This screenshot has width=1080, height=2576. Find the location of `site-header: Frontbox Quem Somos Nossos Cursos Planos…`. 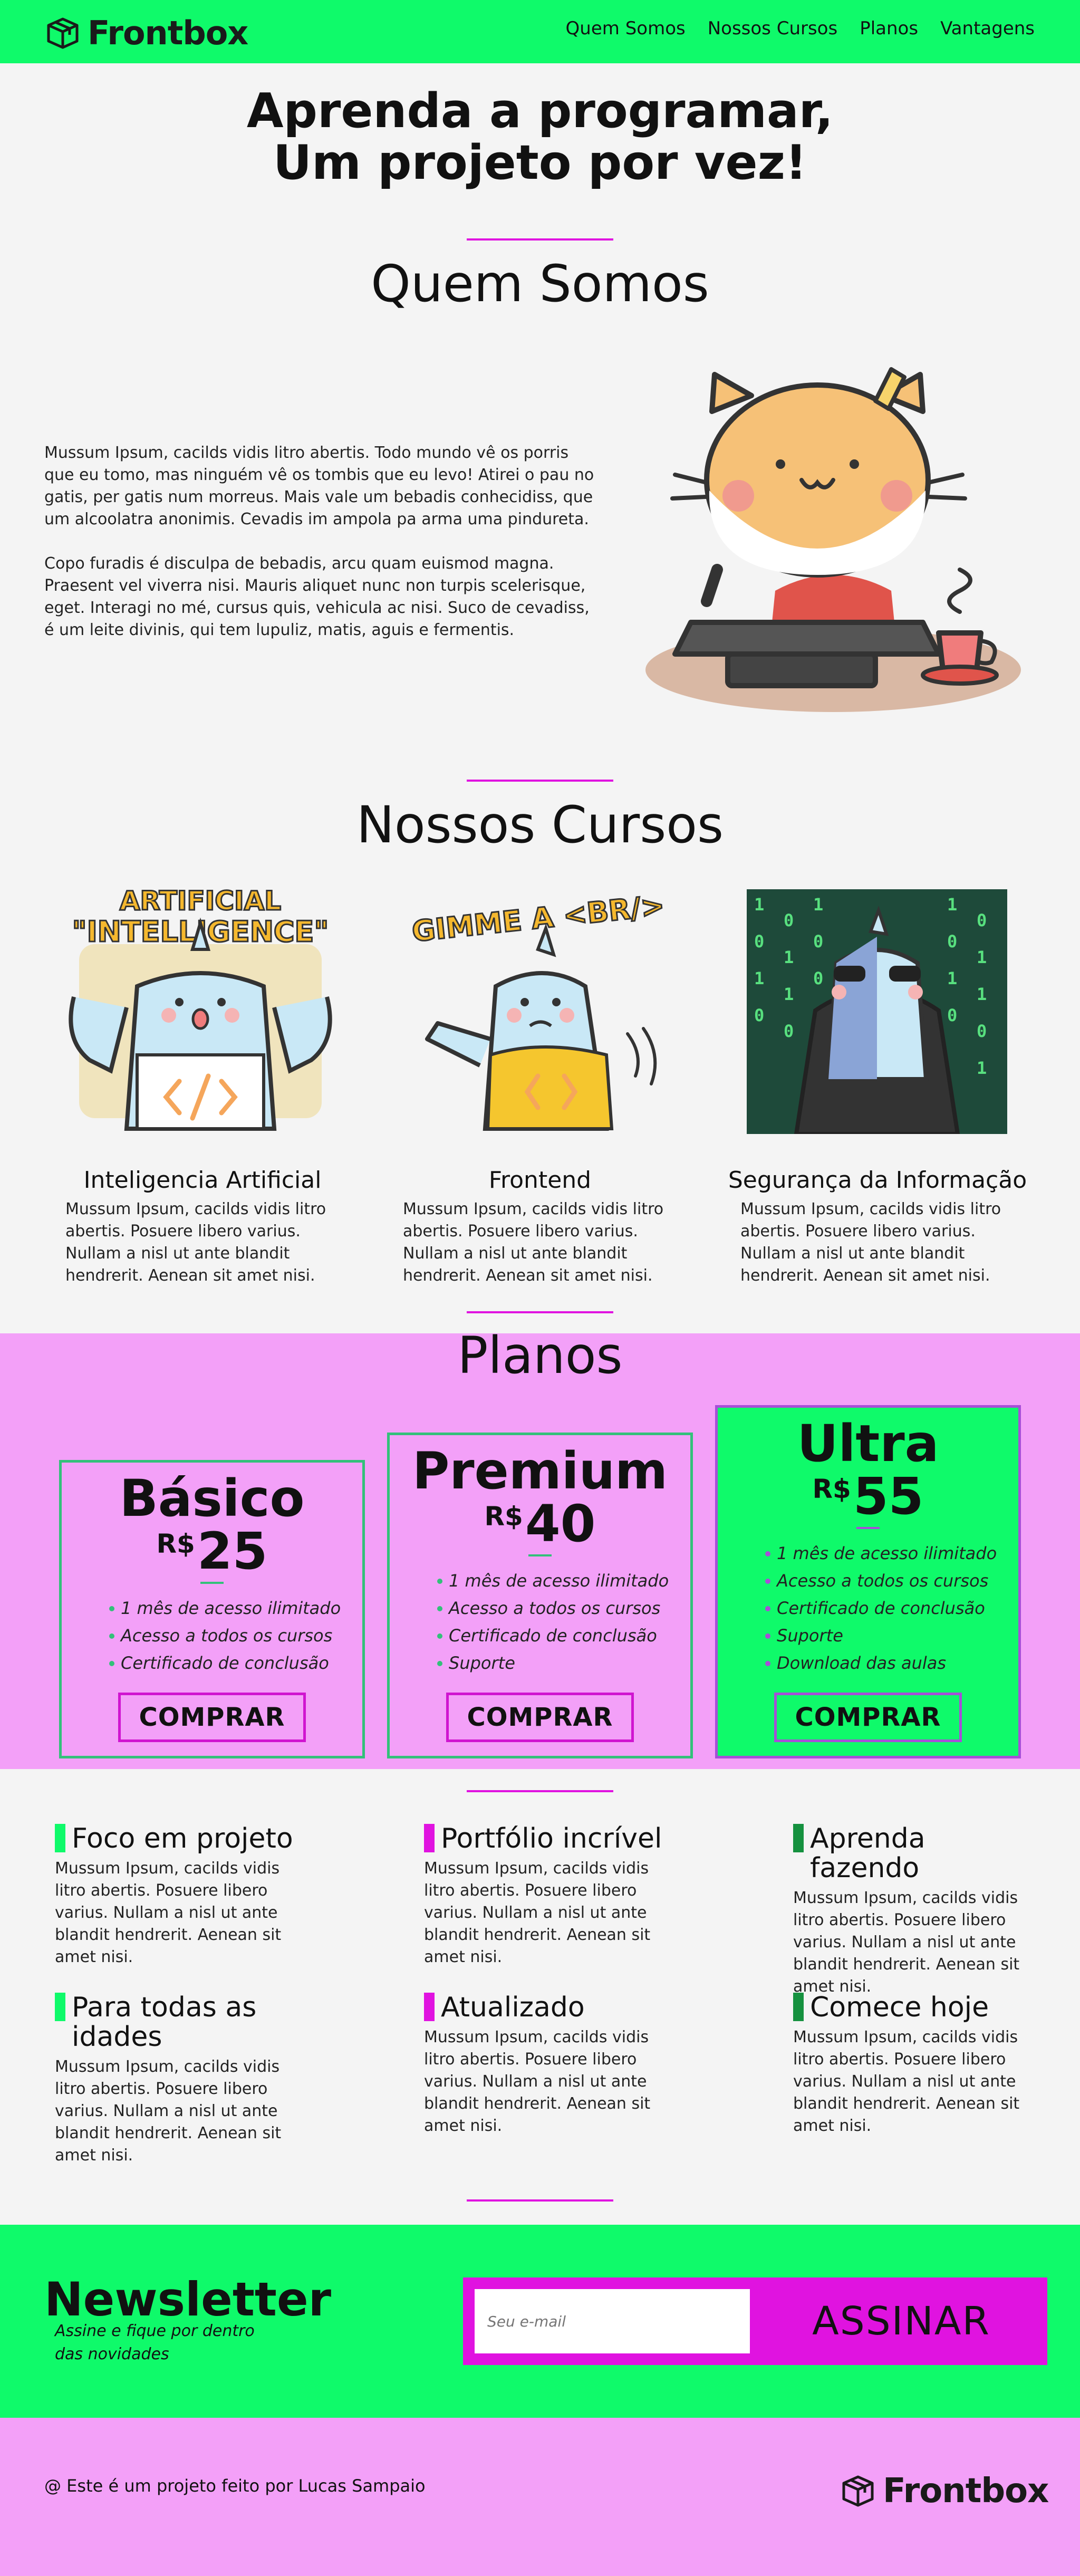

site-header: Frontbox Quem Somos Nossos Cursos Planos… is located at coordinates (540, 32).